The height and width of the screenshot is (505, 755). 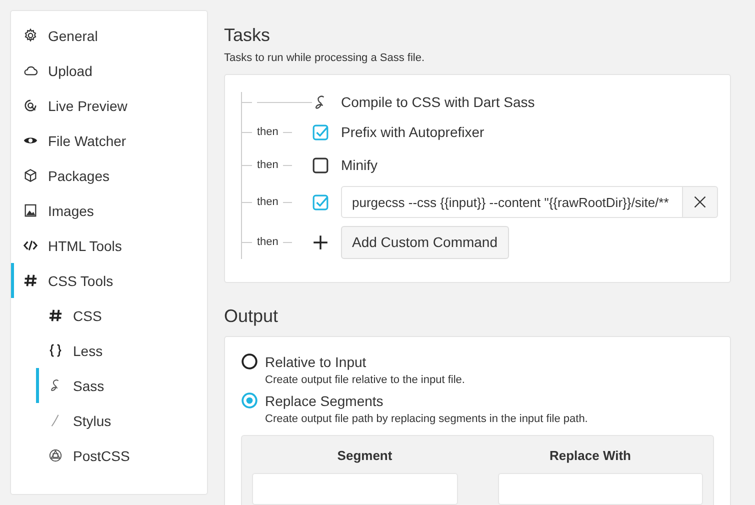 What do you see at coordinates (109, 420) in the screenshot?
I see `sidebar-item: Stylus` at bounding box center [109, 420].